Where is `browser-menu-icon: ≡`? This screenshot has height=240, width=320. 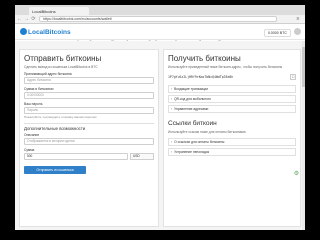
browser-menu-icon: ≡ is located at coordinates (298, 19).